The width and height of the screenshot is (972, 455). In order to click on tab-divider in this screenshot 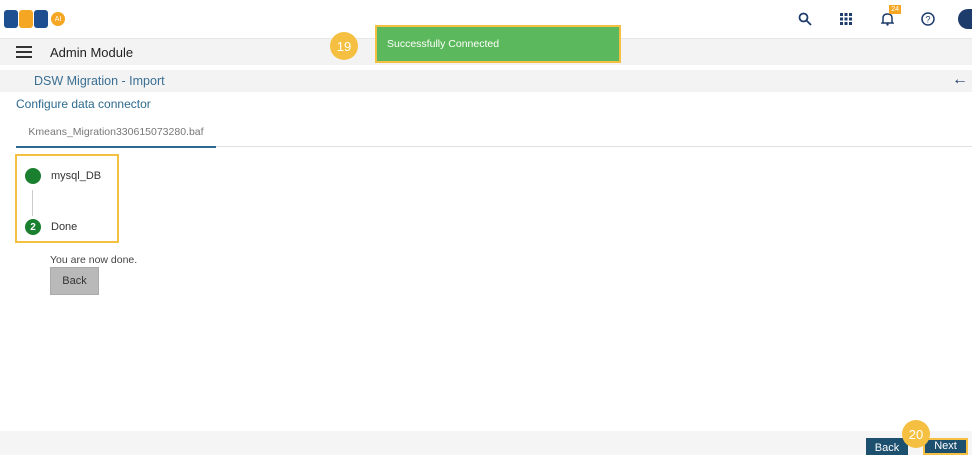, I will do `click(594, 146)`.